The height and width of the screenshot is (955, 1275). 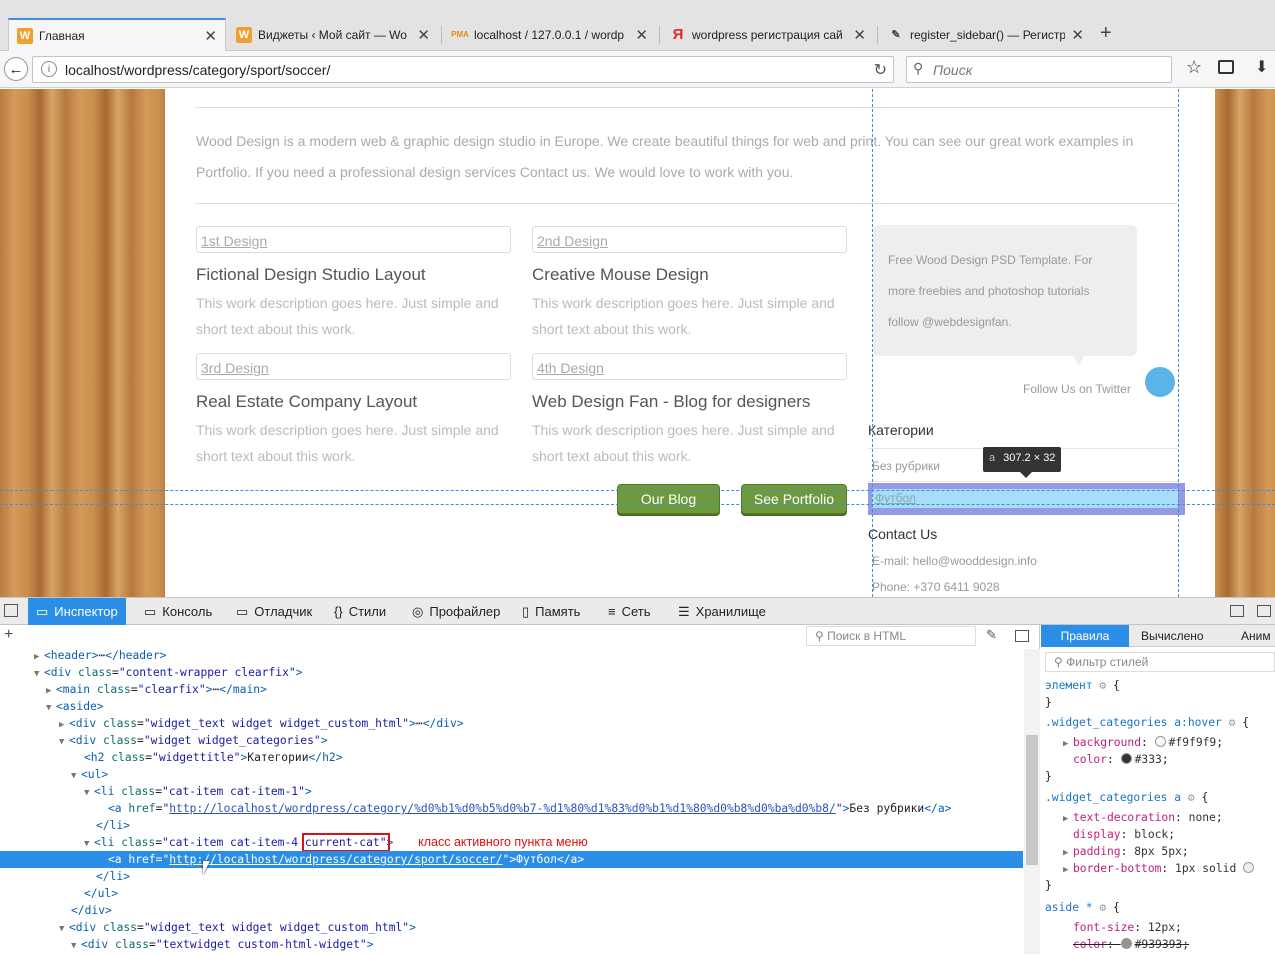 I want to click on our-blog-button: Our Blog, so click(x=668, y=499).